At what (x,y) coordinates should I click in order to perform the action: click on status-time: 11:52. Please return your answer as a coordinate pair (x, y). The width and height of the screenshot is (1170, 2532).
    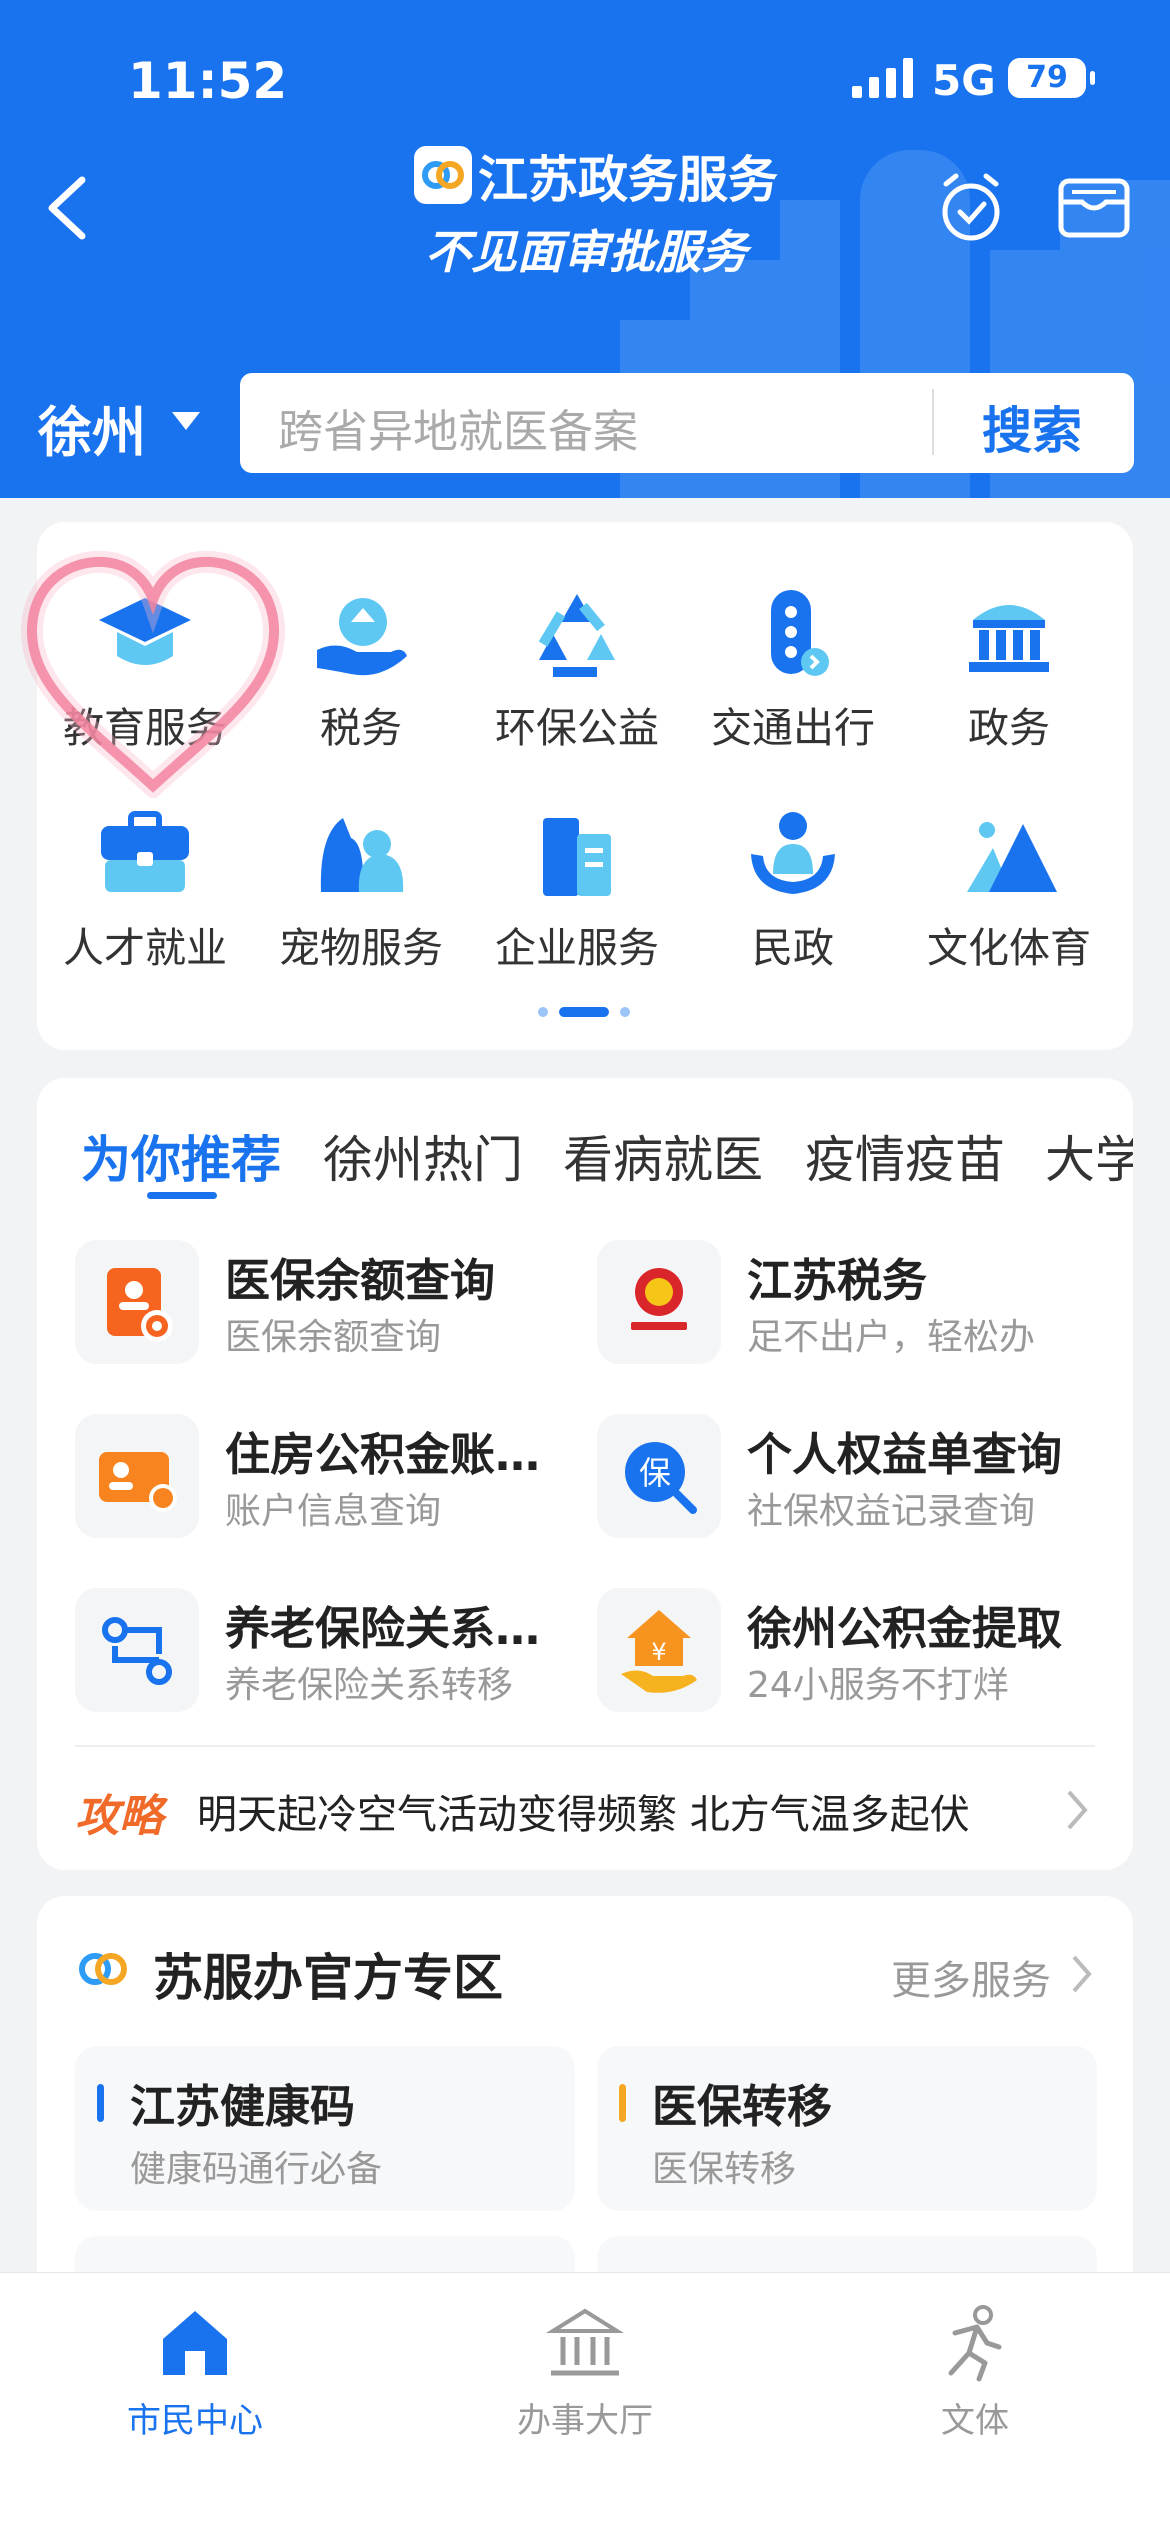
    Looking at the image, I should click on (208, 81).